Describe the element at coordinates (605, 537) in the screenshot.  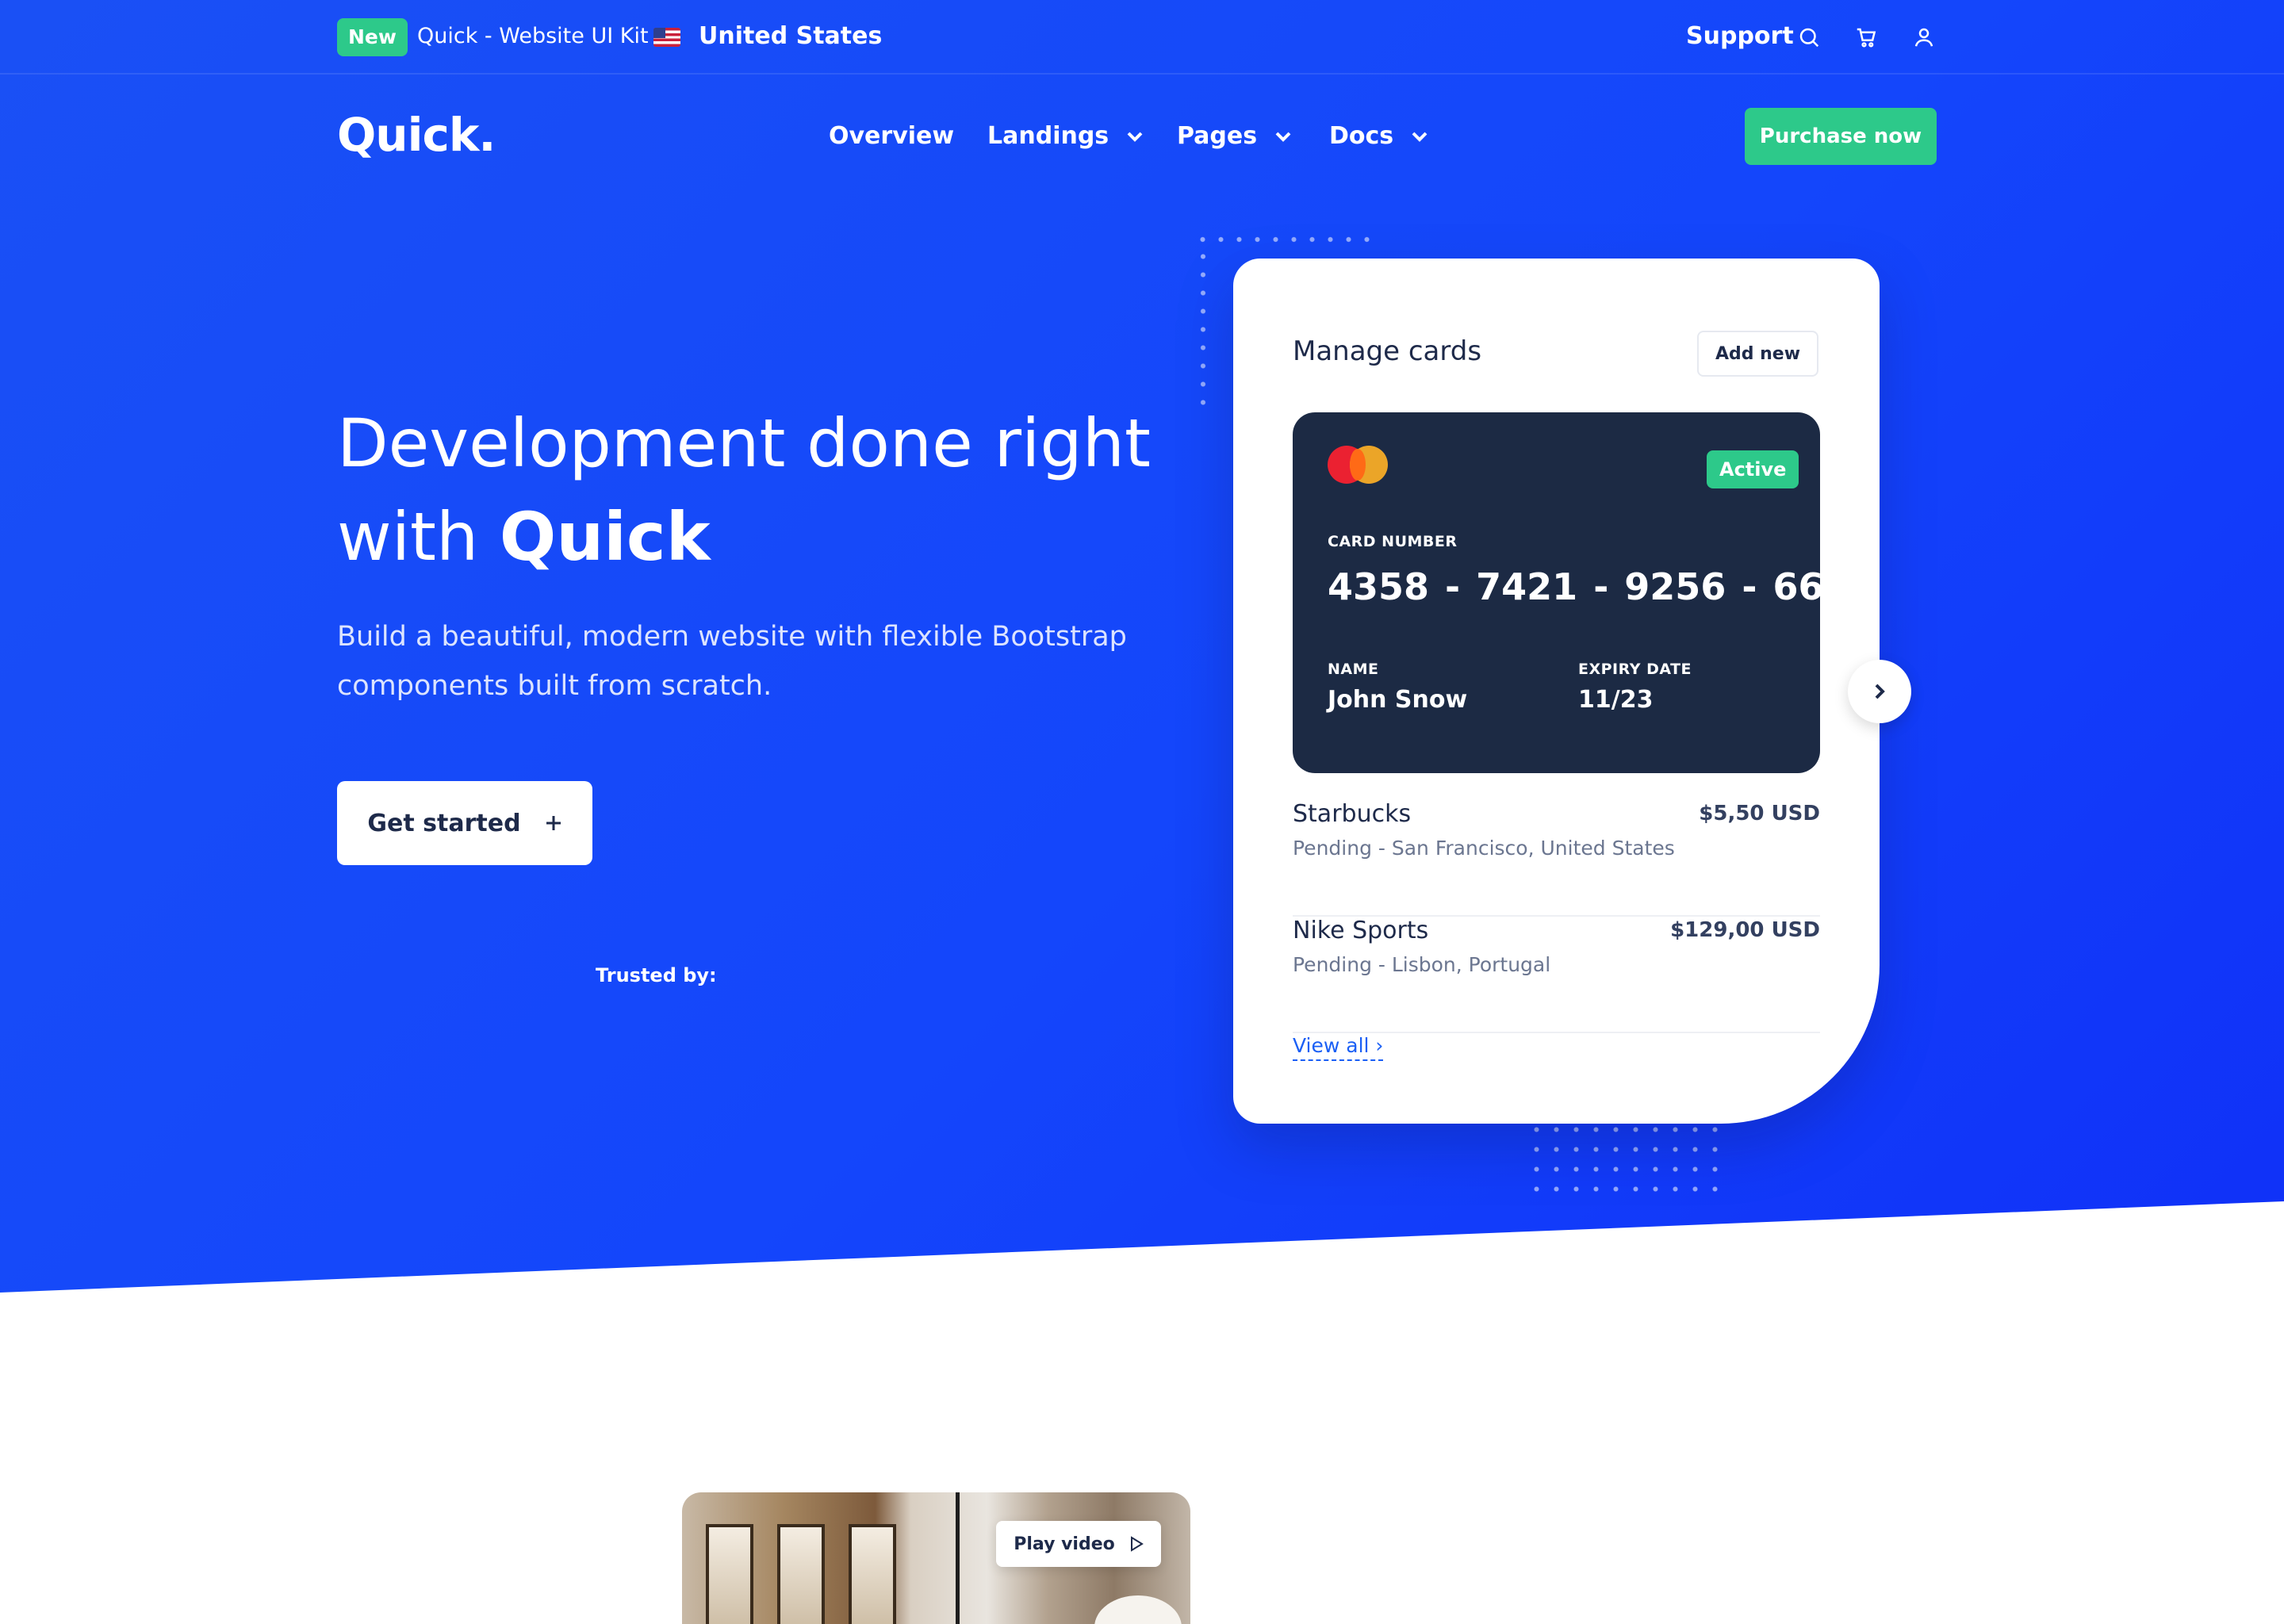
I see `hero-title-emphasis: Quick` at that location.